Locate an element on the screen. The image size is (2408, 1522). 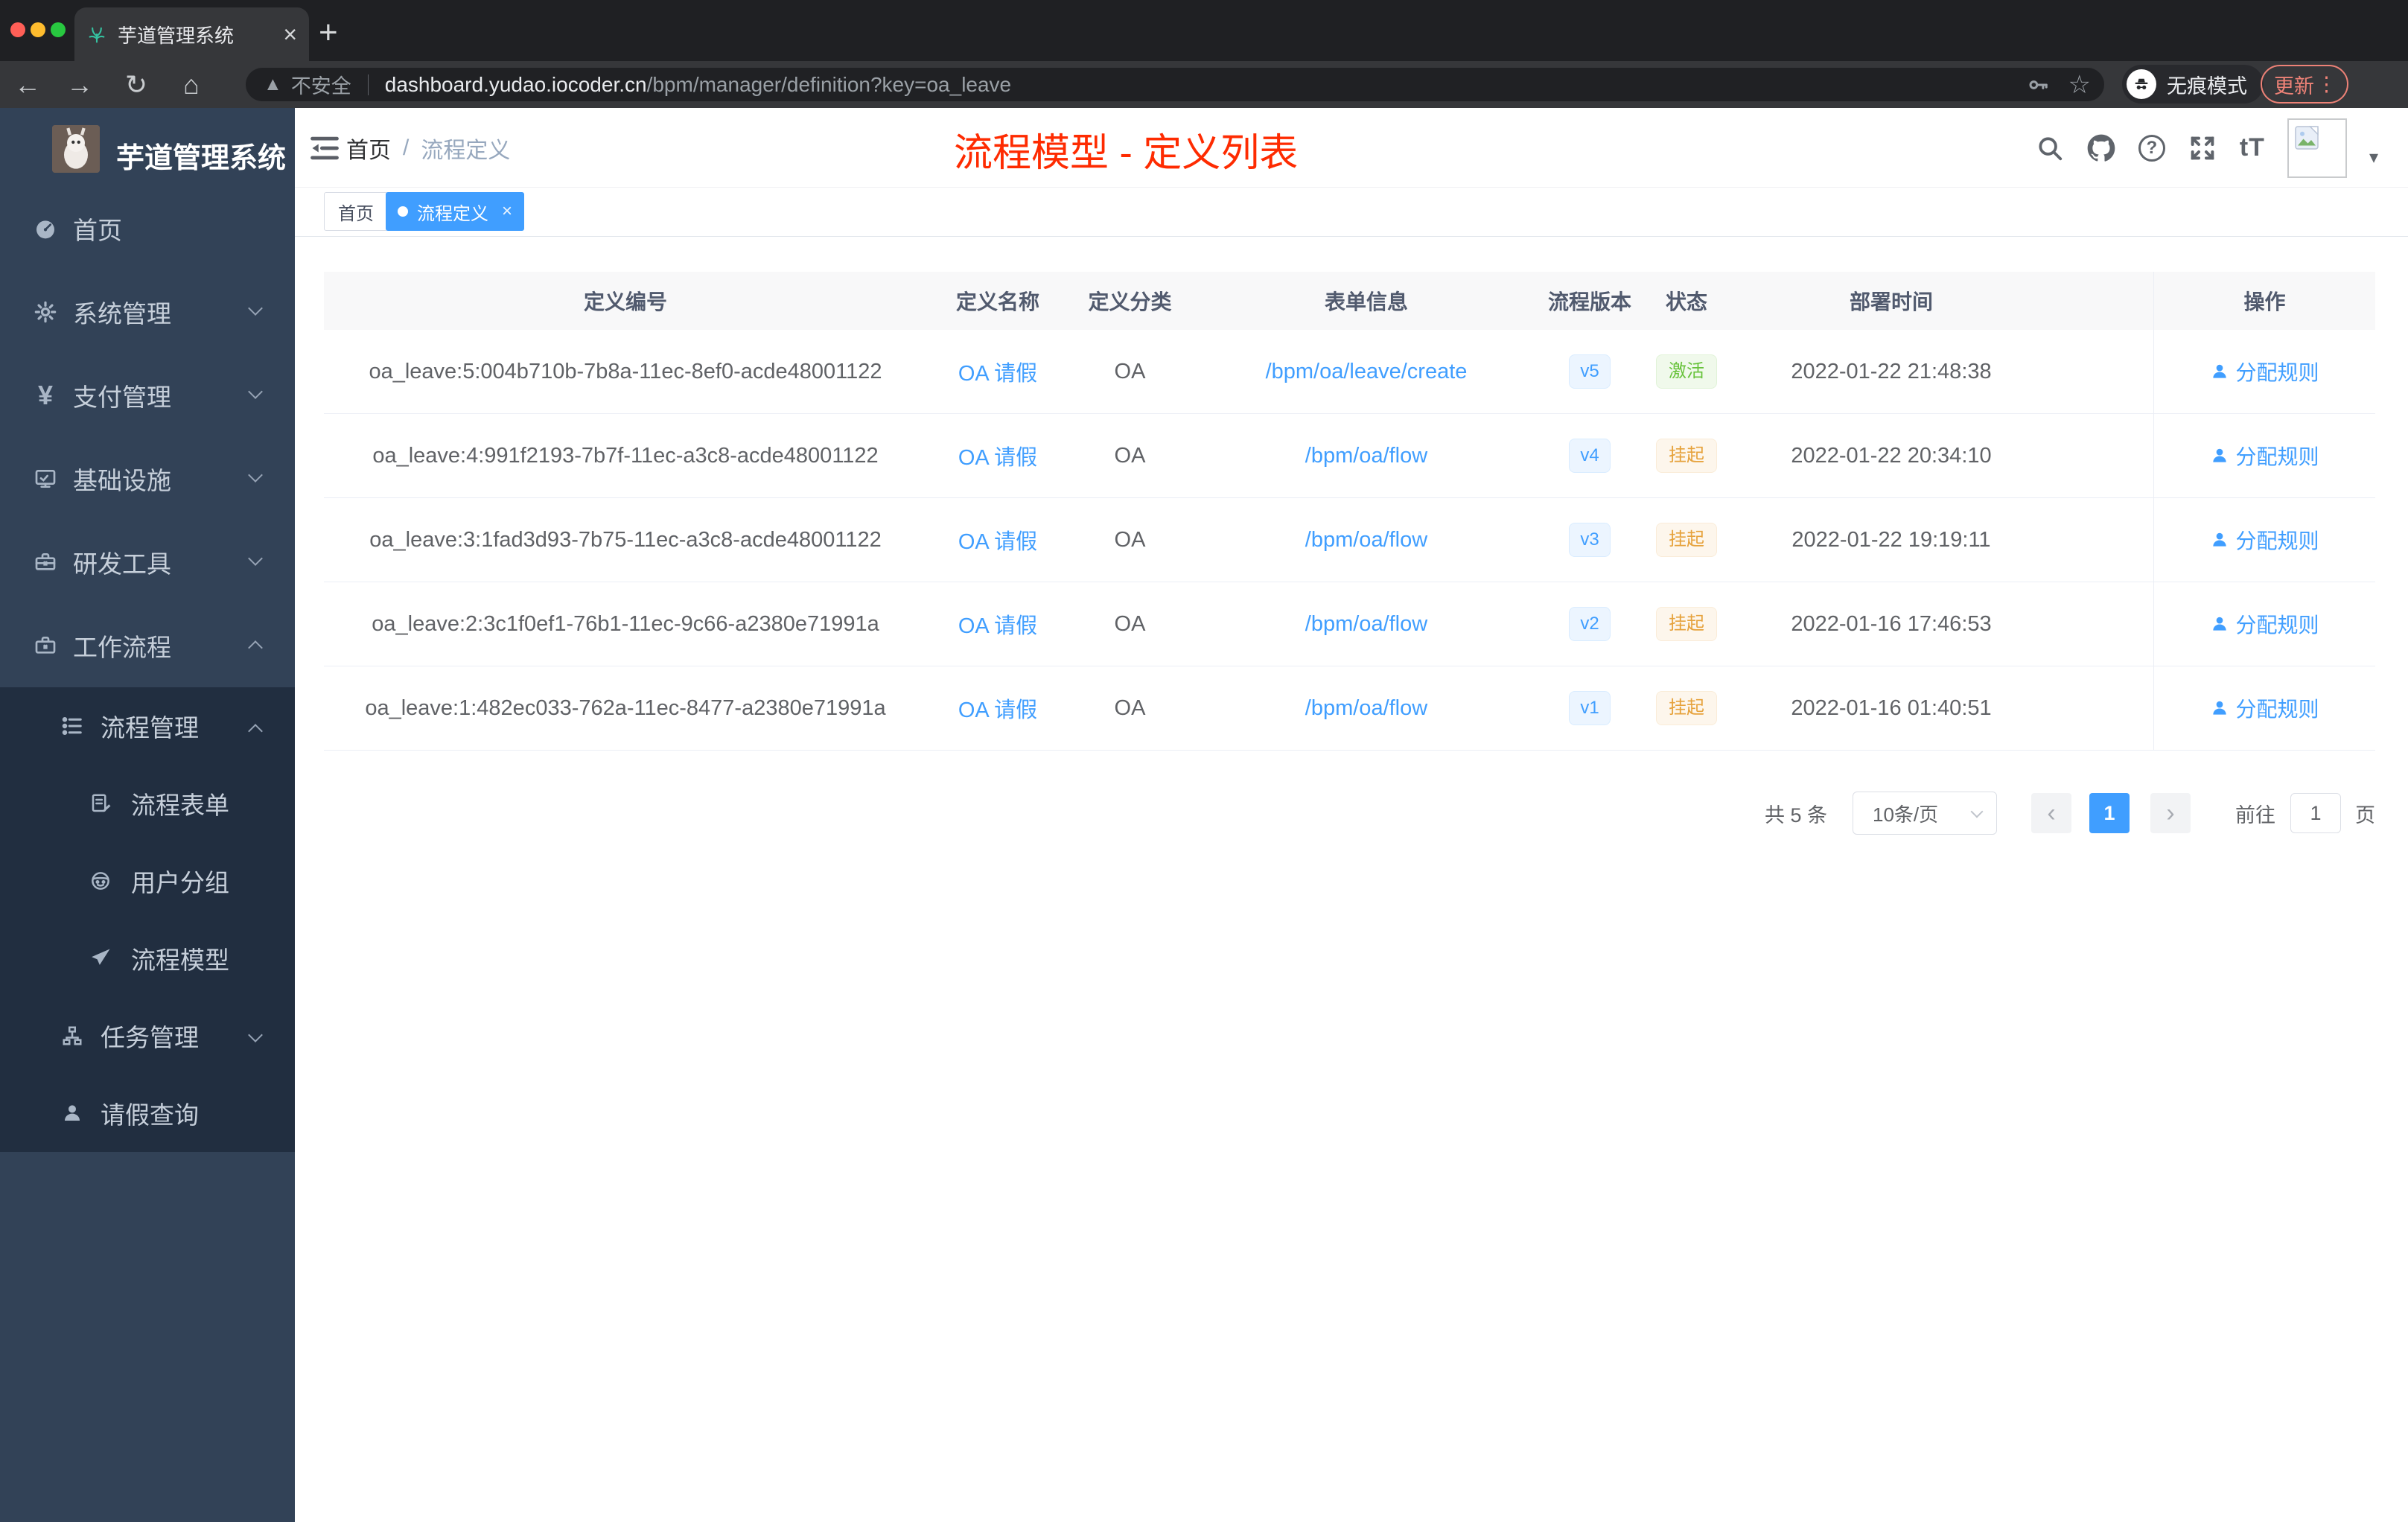
update-label: 更新 is located at coordinates (2294, 84).